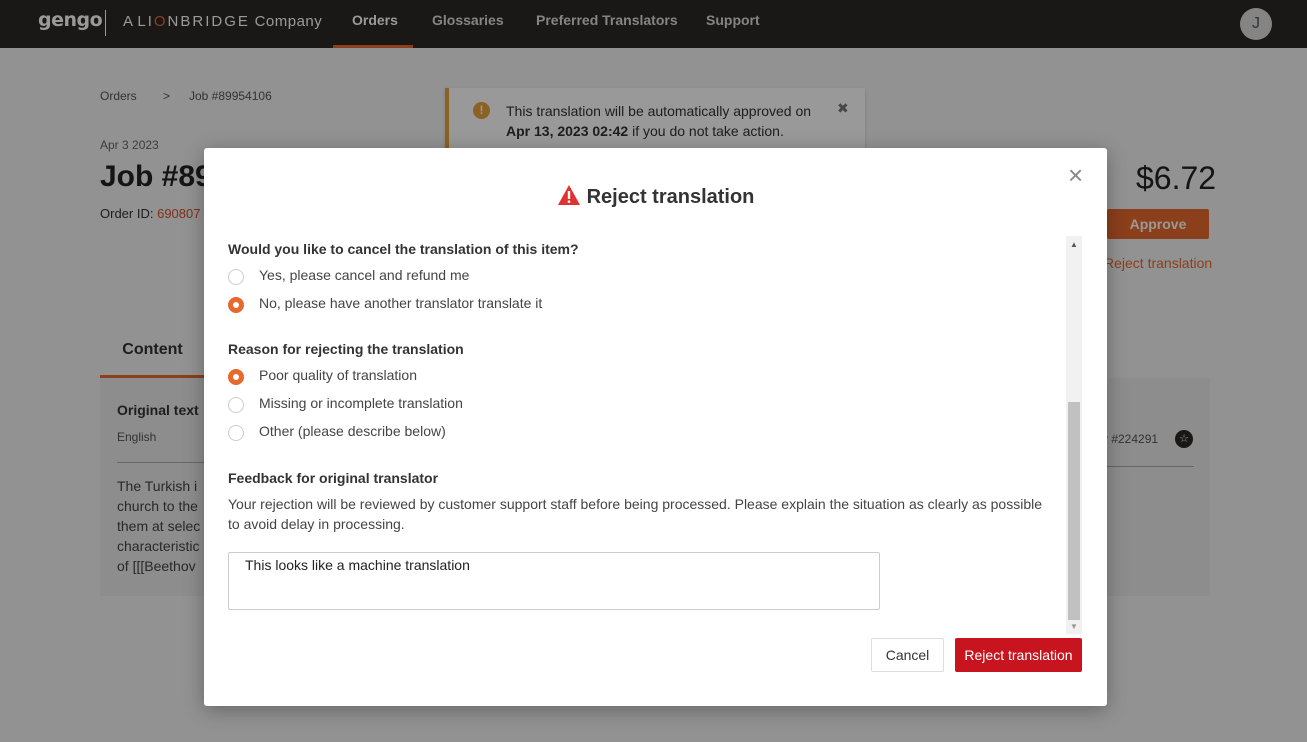 This screenshot has width=1307, height=742. Describe the element at coordinates (907, 655) in the screenshot. I see `cancel-button: Cancel` at that location.